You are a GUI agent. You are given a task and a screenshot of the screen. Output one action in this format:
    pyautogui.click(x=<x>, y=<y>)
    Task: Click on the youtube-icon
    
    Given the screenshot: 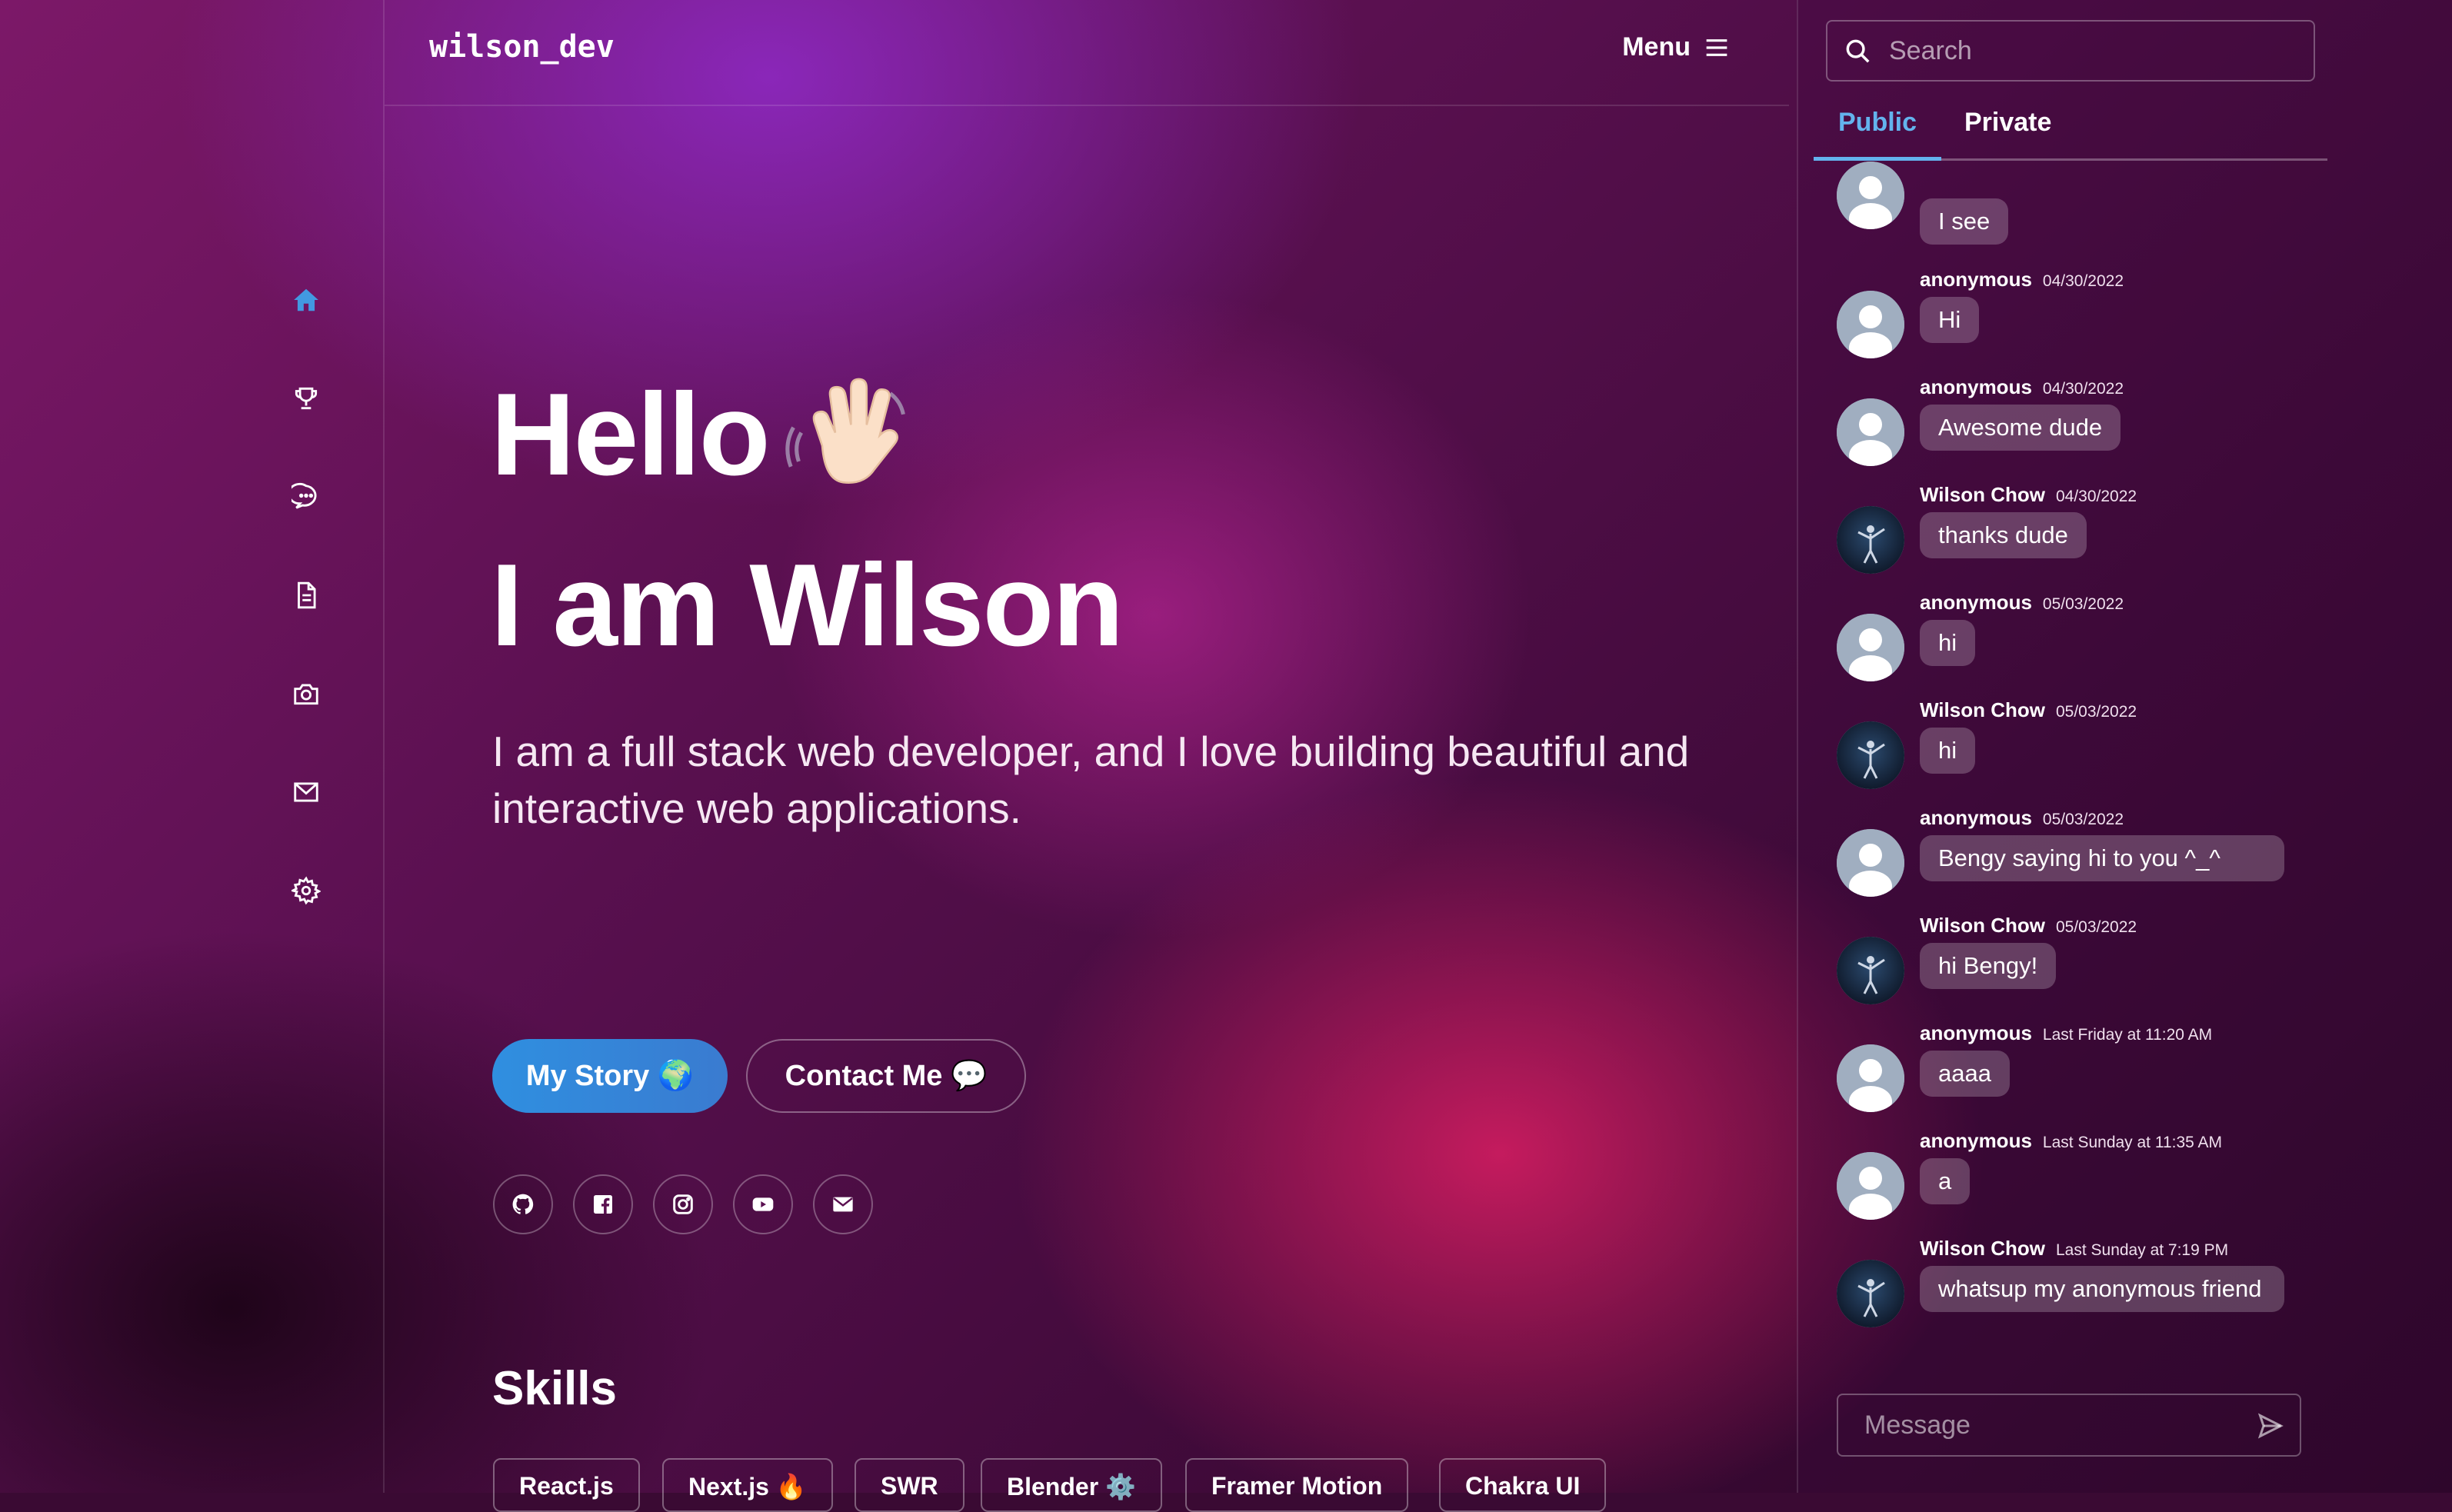 What is the action you would take?
    pyautogui.click(x=763, y=1204)
    